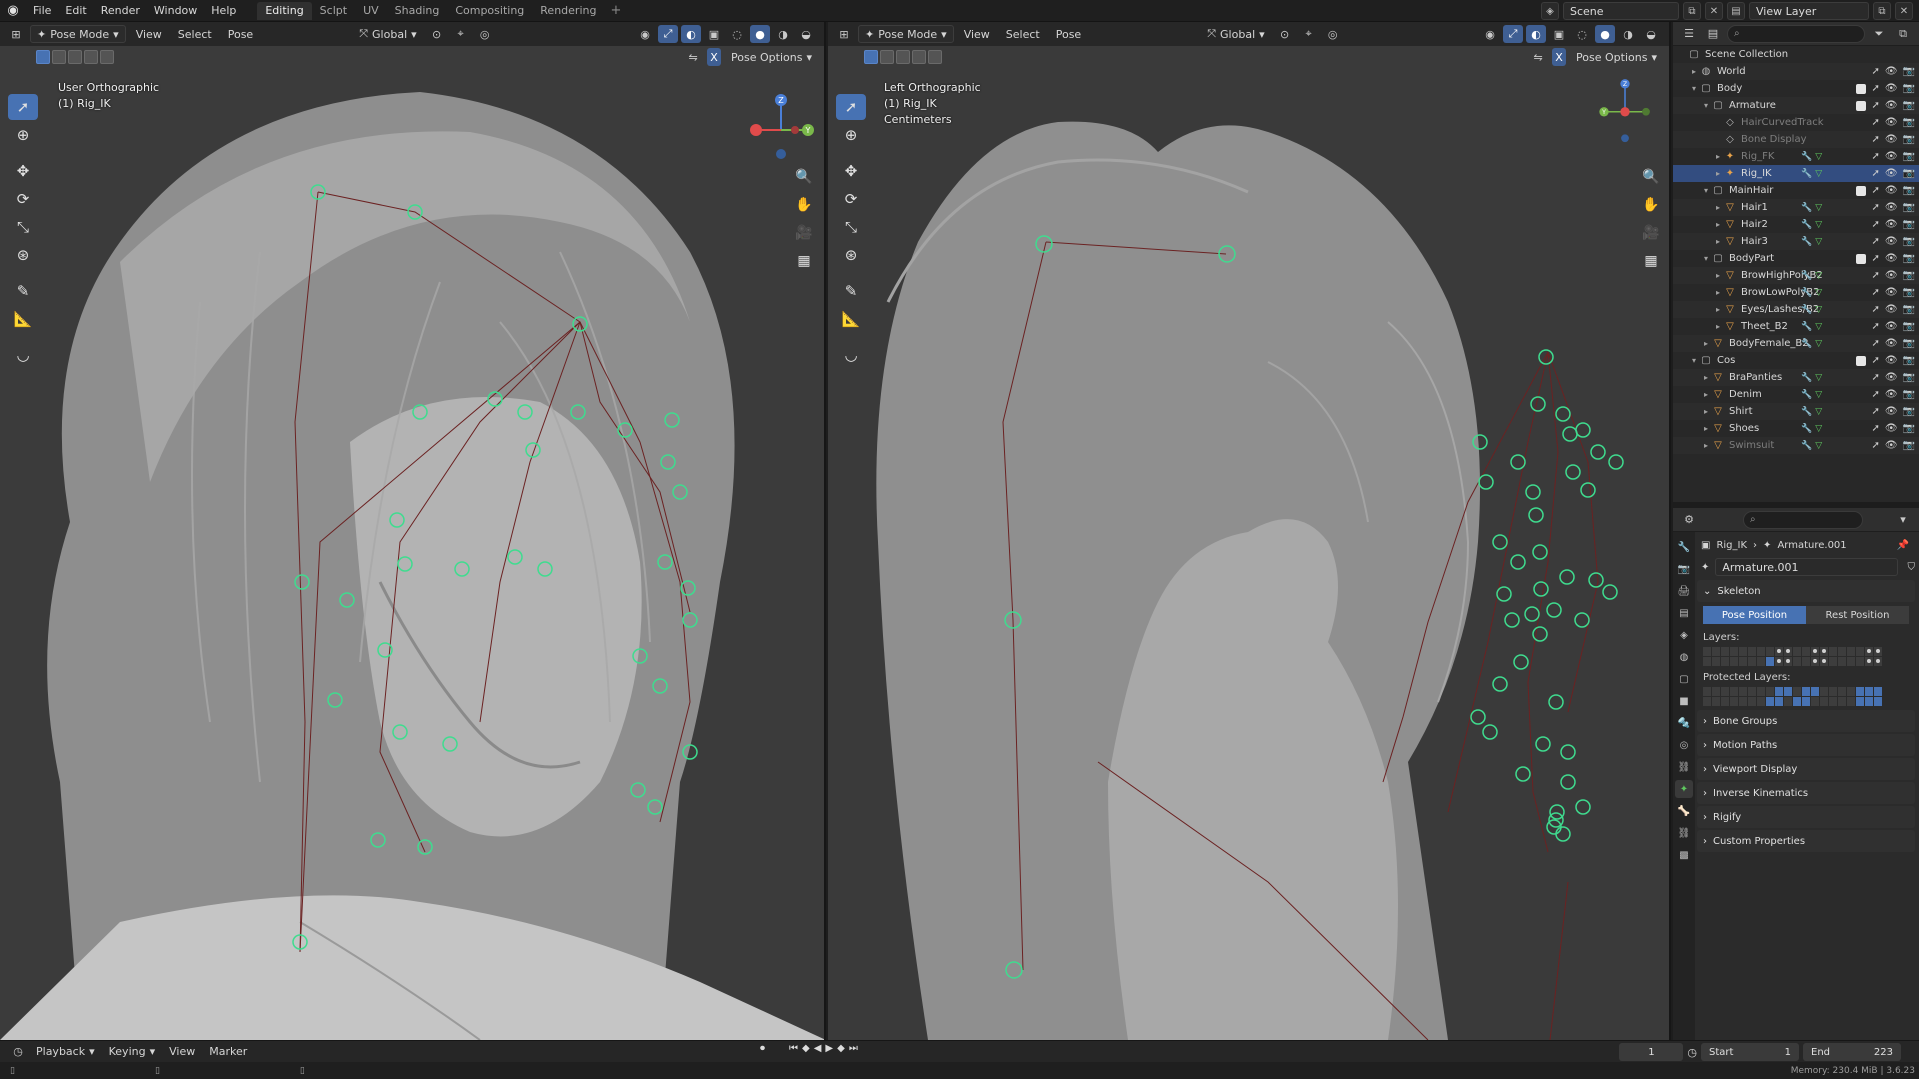 The height and width of the screenshot is (1079, 1919). Describe the element at coordinates (1796, 156) in the screenshot. I see `outliner-row: ▸ ✦ Rig_FK 🔧 ▽ ➚ 👁 📷` at that location.